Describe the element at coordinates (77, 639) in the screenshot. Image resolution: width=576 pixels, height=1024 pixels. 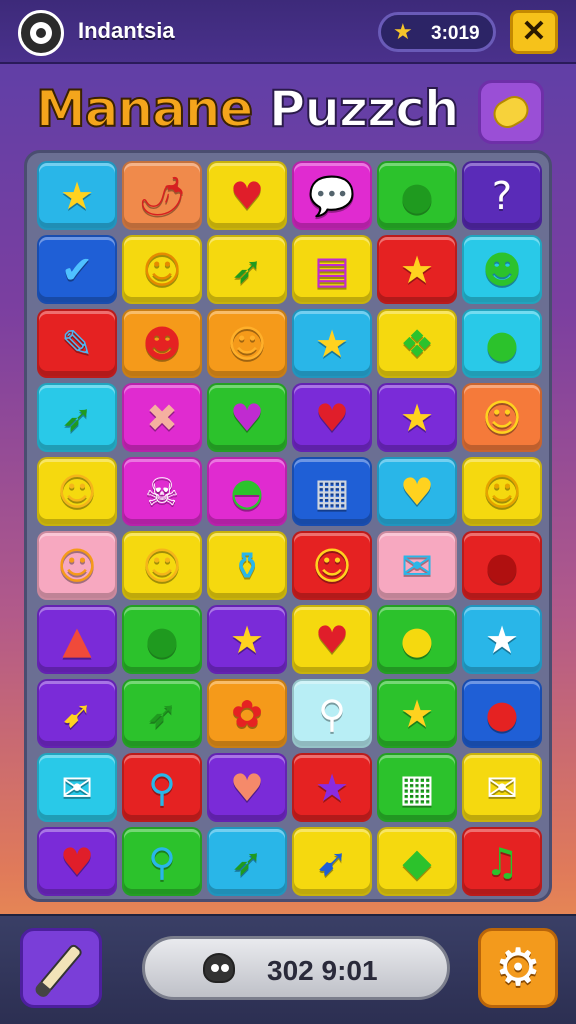
I see `tile: ▲` at that location.